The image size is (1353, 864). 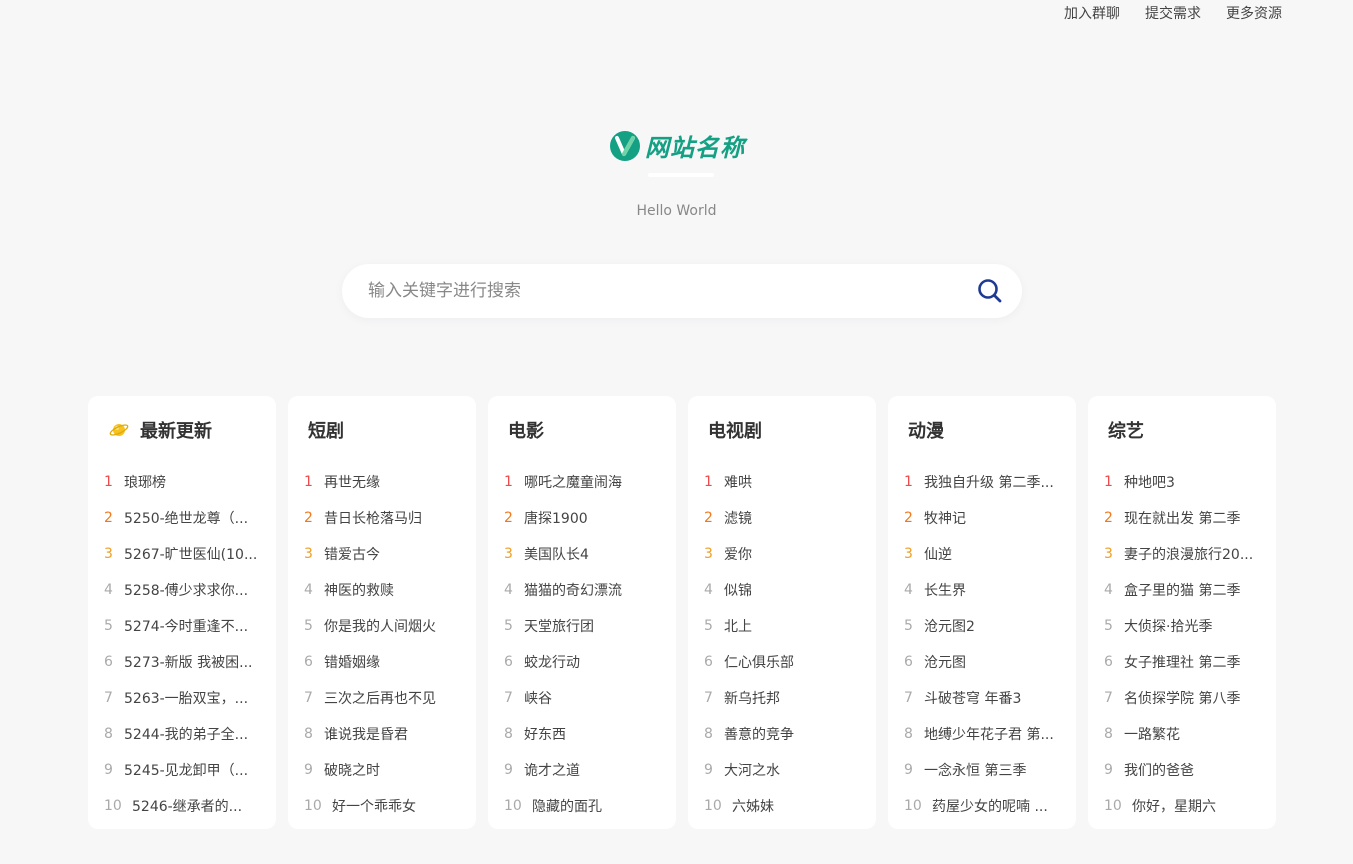 I want to click on list-item: 7 名侦探学院 第八季, so click(x=1182, y=698).